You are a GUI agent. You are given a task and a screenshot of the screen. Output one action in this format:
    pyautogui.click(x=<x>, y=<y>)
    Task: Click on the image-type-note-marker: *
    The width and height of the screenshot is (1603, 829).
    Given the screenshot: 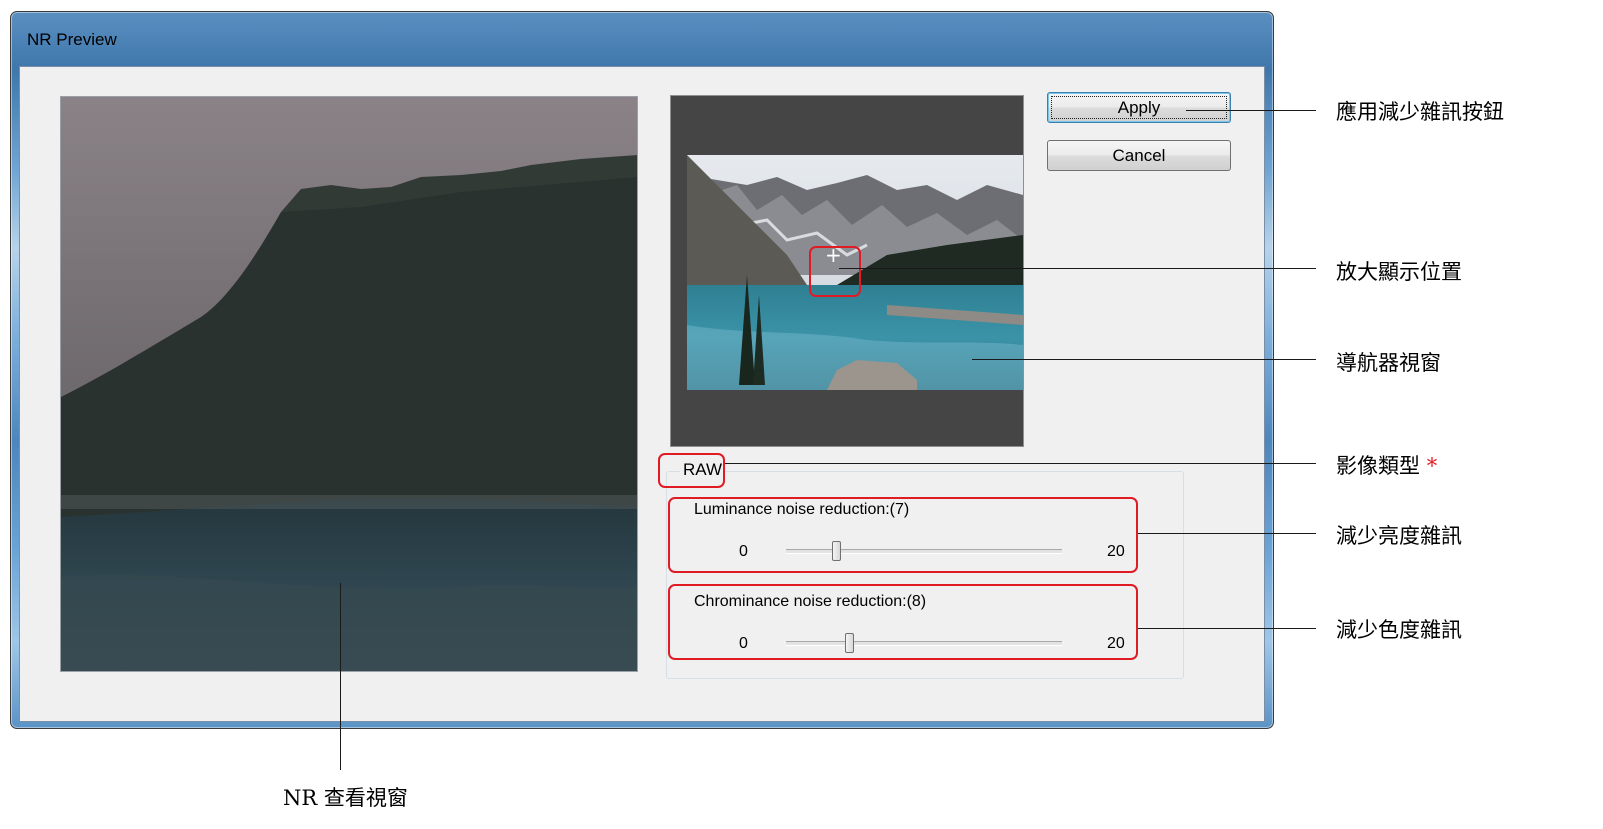 What is the action you would take?
    pyautogui.click(x=1432, y=466)
    